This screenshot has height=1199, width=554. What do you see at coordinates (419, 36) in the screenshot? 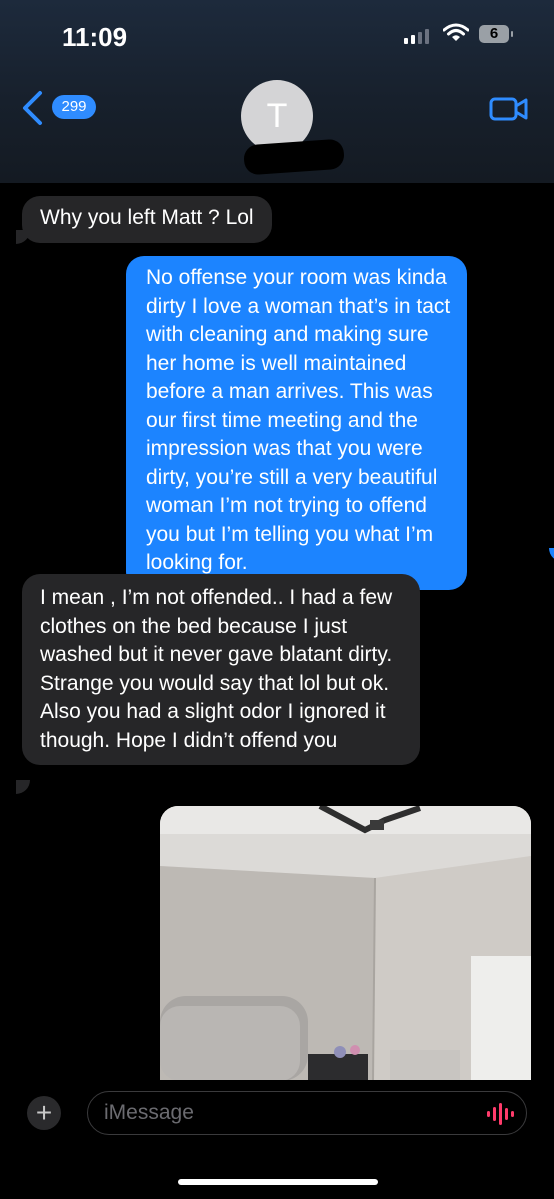
I see `signal-icon` at bounding box center [419, 36].